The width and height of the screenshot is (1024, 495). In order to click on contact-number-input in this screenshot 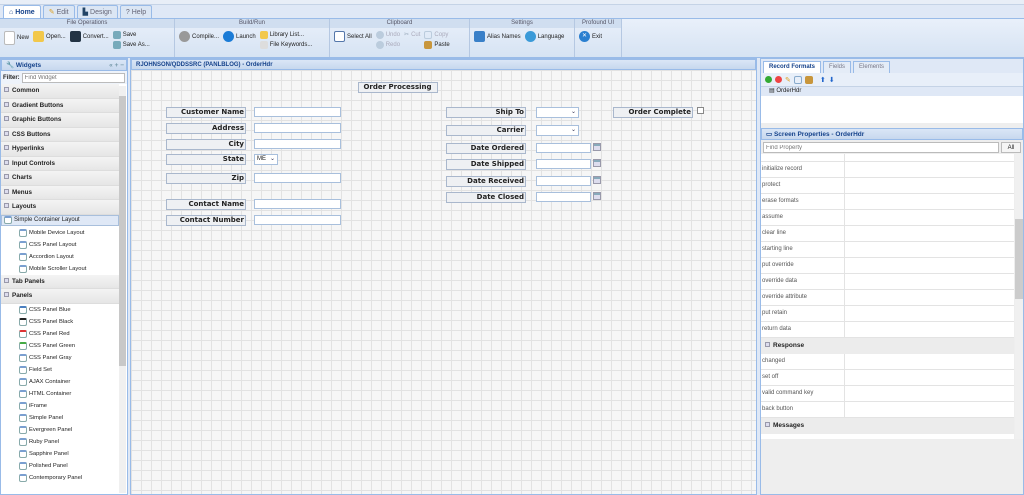, I will do `click(297, 220)`.